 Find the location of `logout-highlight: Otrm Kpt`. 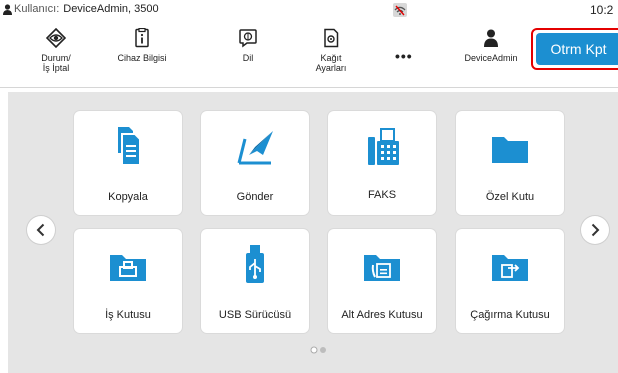

logout-highlight: Otrm Kpt is located at coordinates (574, 49).